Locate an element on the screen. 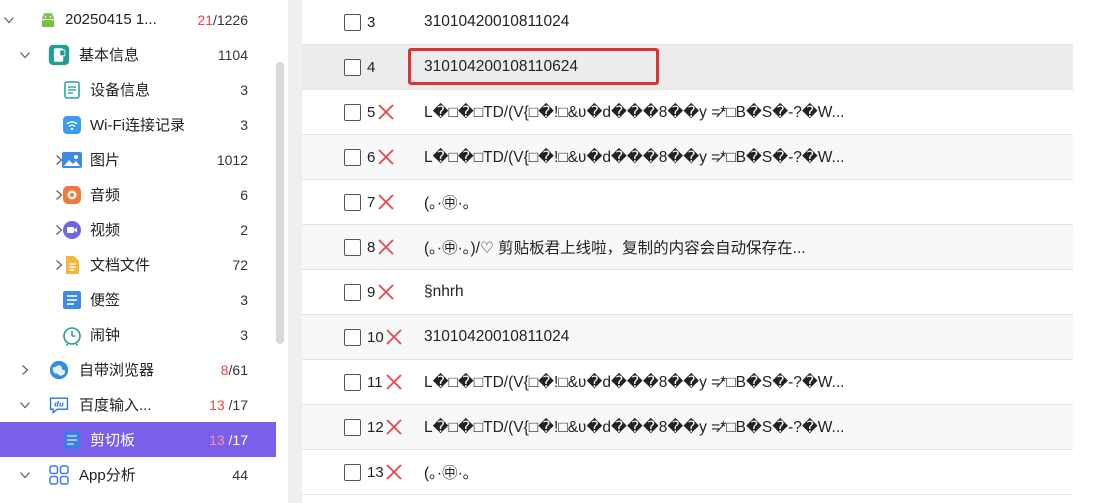 Image resolution: width=1106 pixels, height=503 pixels. tree-scrollbar is located at coordinates (280, 203).